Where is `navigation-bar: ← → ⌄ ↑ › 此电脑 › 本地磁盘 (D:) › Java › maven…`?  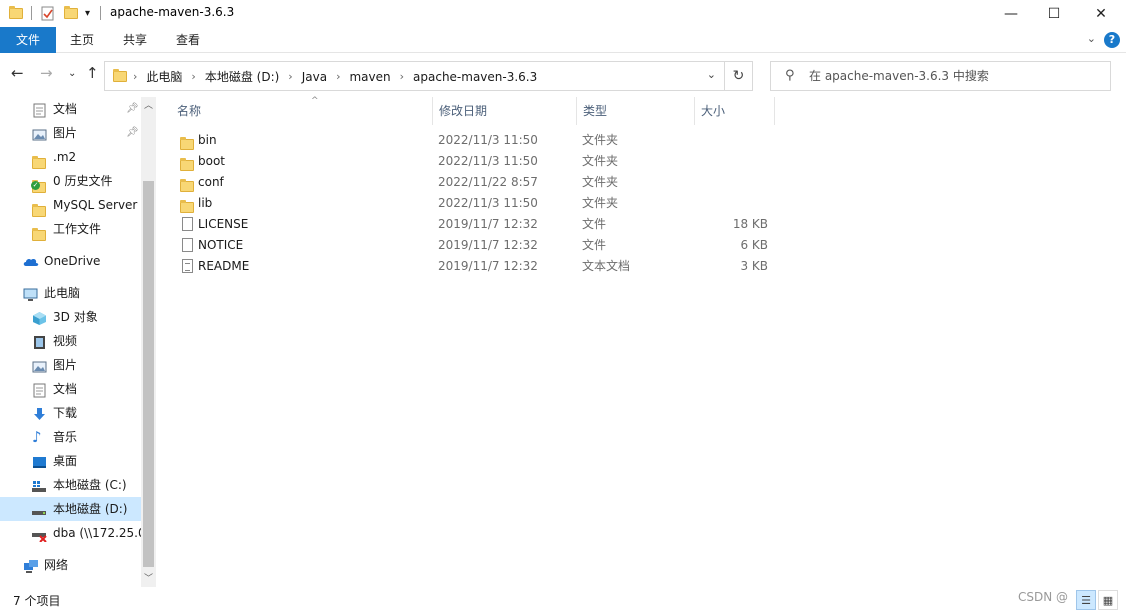
navigation-bar: ← → ⌄ ↑ › 此电脑 › 本地磁盘 (D:) › Java › maven… is located at coordinates (563, 75).